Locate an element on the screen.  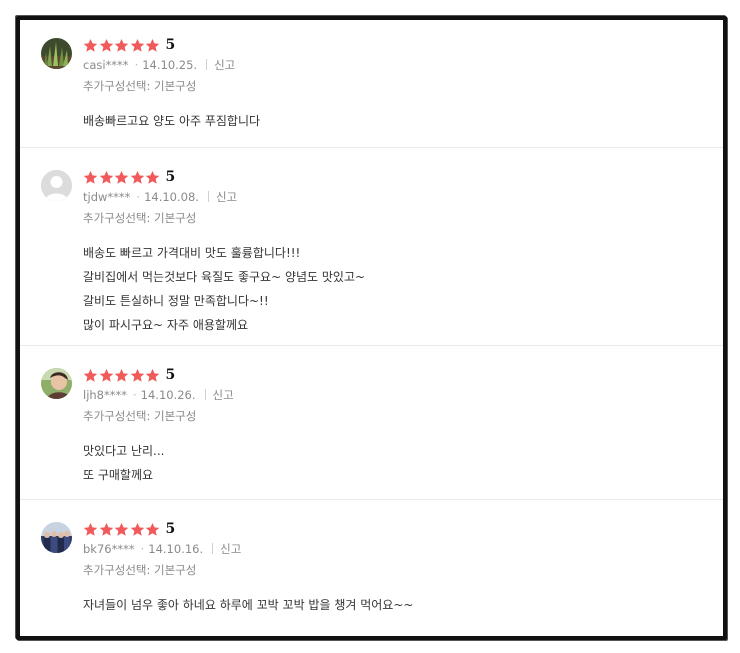
person-photo-avatar is located at coordinates (56, 383).